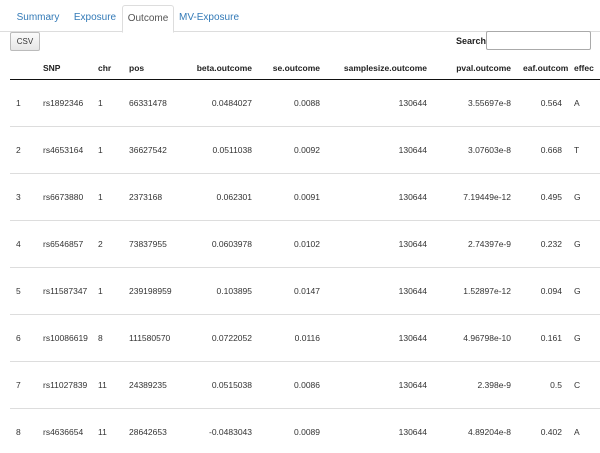 This screenshot has height=453, width=600. Describe the element at coordinates (64, 337) in the screenshot. I see `snp-cell: rs10086619` at that location.